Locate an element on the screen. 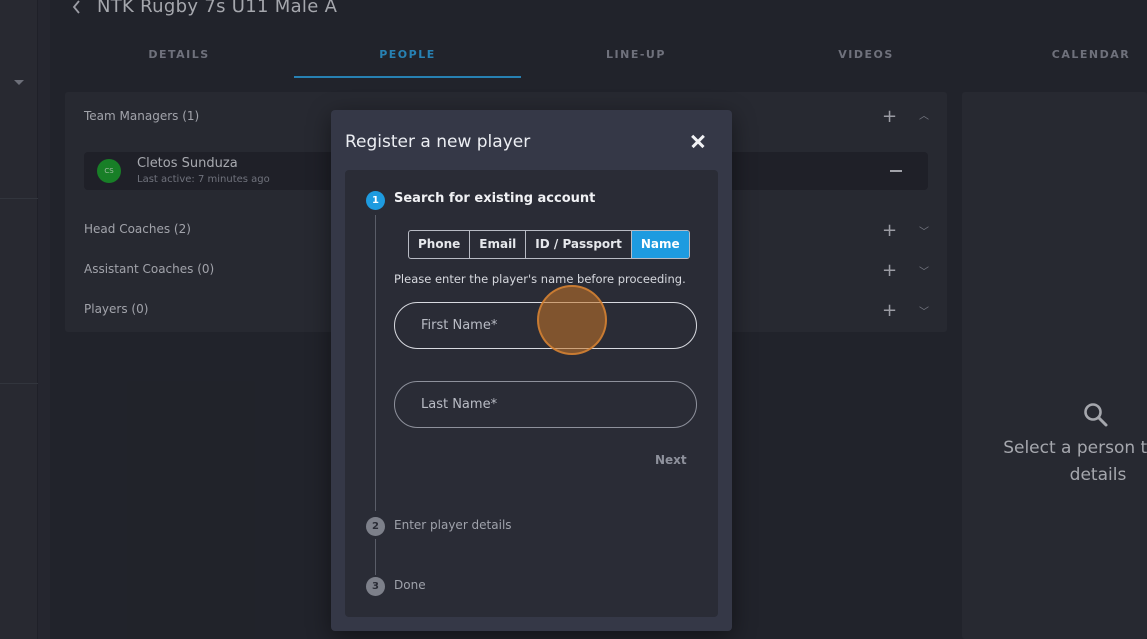  mode-id-passport-button: ID / Passport is located at coordinates (579, 244).